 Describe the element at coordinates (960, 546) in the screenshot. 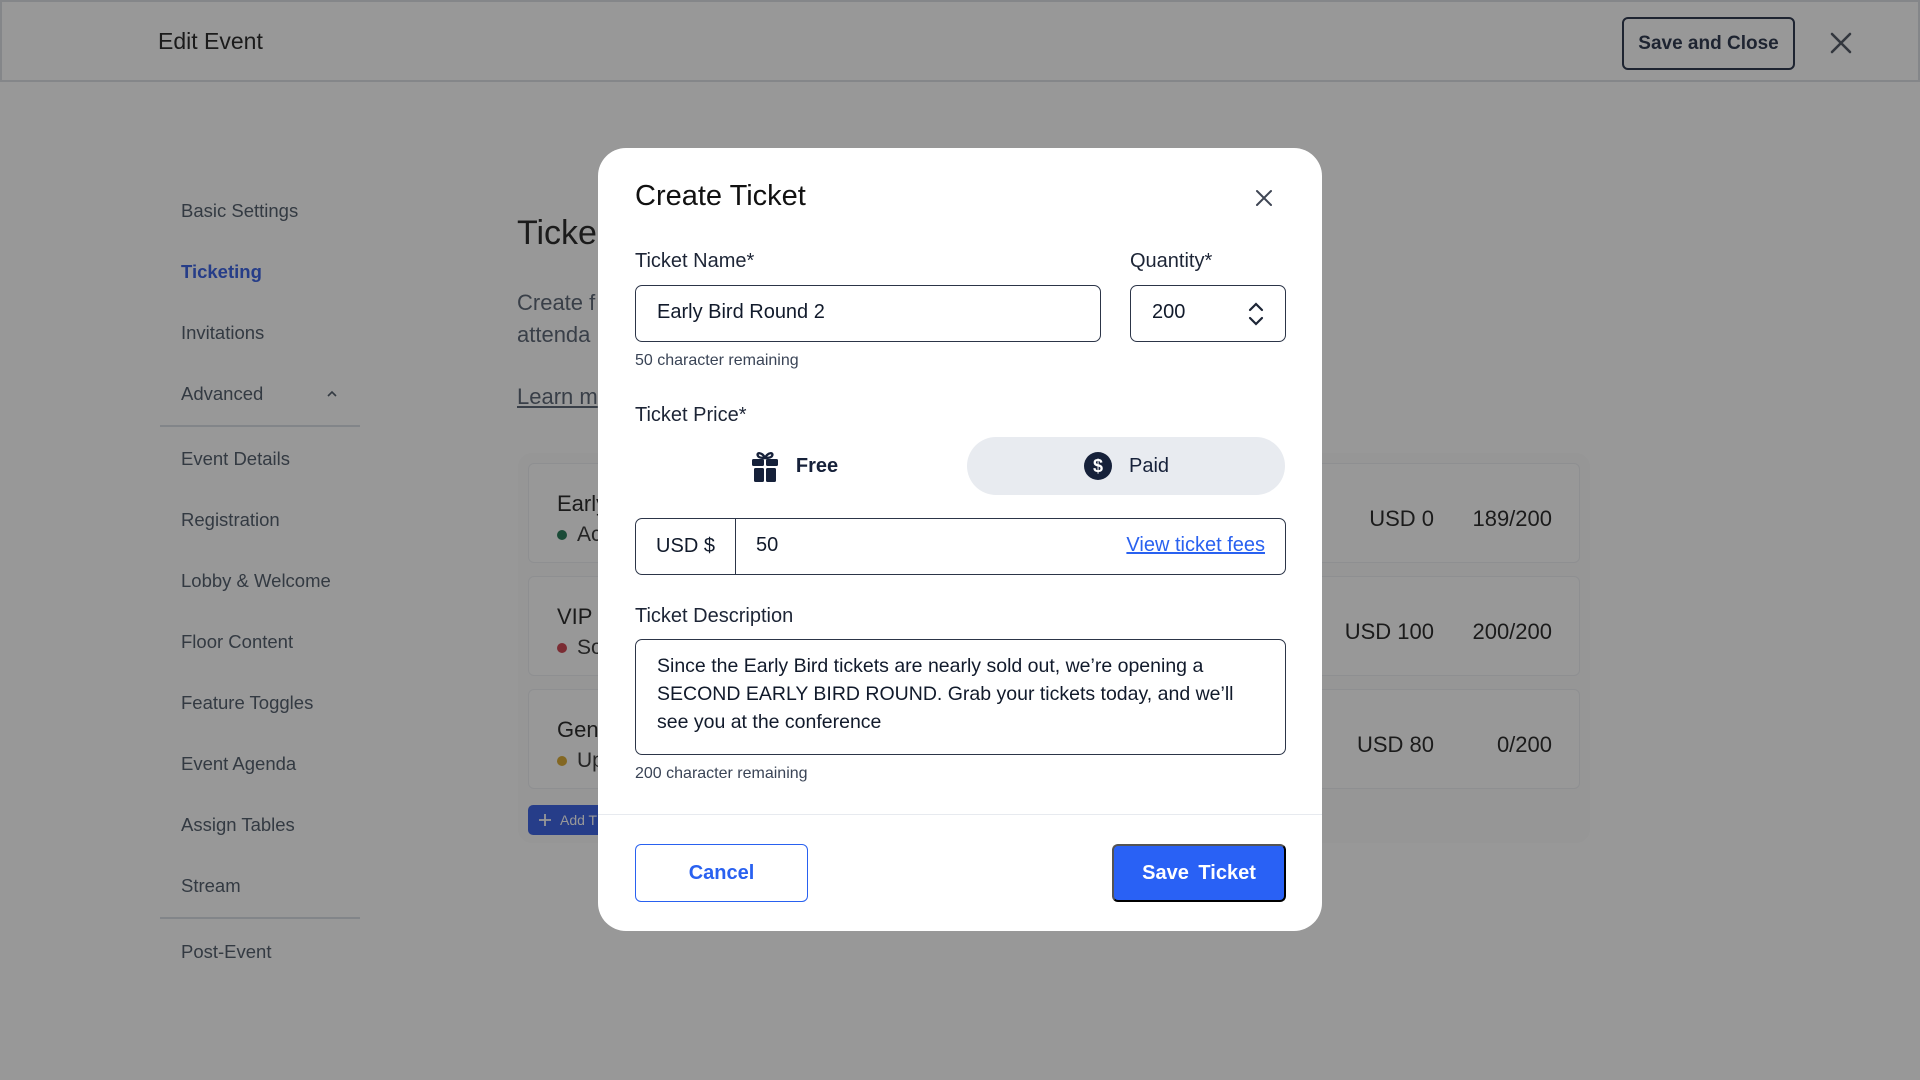

I see `price-input-group: USD $ 50 View ticket fees` at that location.